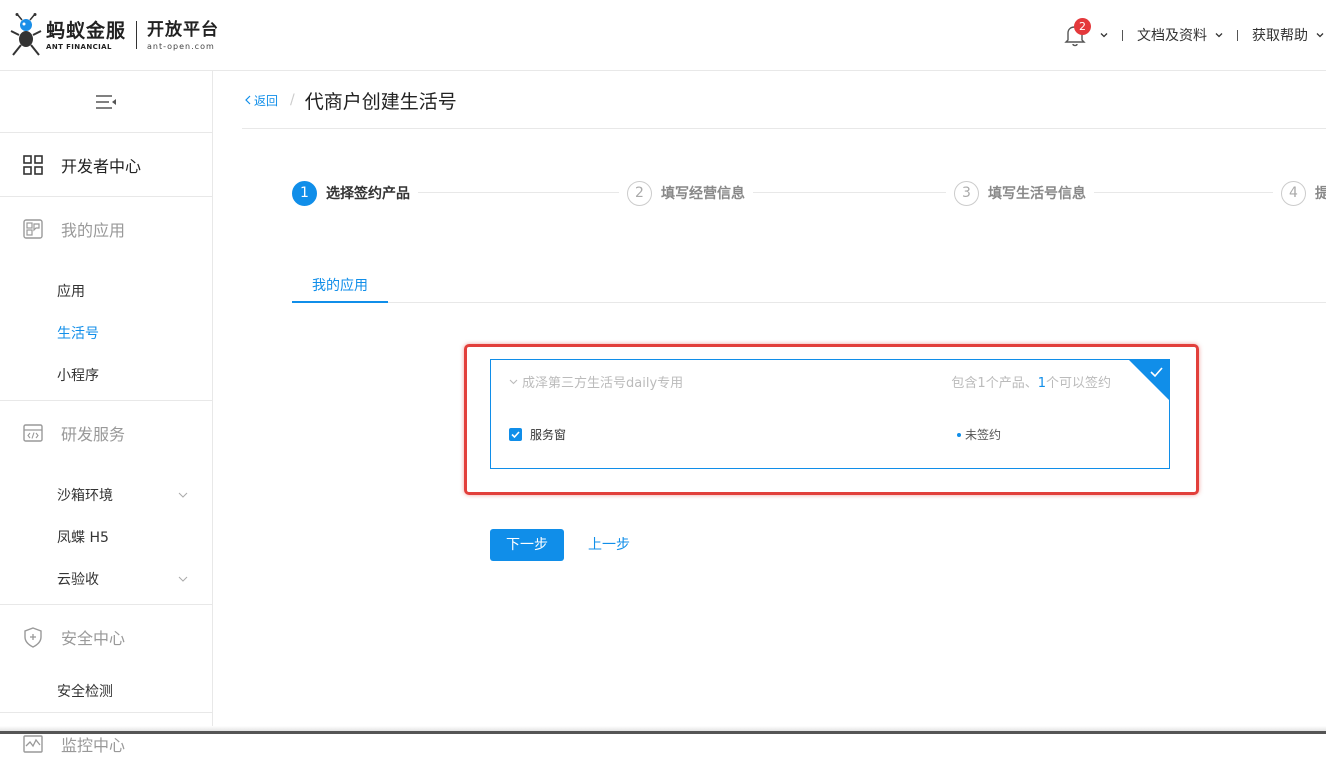 Image resolution: width=1326 pixels, height=775 pixels. Describe the element at coordinates (609, 545) in the screenshot. I see `previous-step-button: 上一步` at that location.